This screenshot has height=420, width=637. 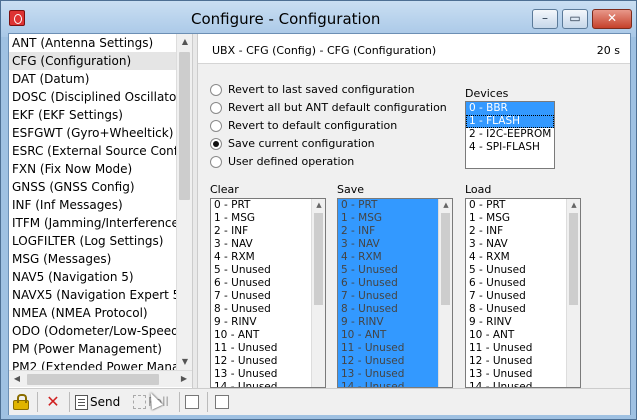 I want to click on title-bar: Configure - Configuration – ▭ ✕, so click(x=318, y=19).